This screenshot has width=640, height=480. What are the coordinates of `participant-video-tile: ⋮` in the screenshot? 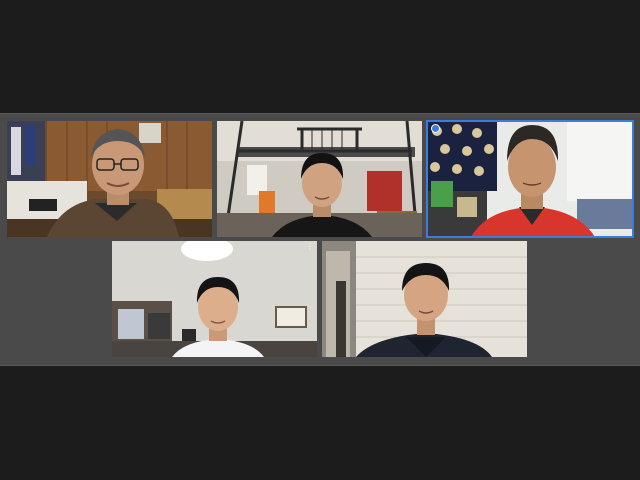 It's located at (214, 299).